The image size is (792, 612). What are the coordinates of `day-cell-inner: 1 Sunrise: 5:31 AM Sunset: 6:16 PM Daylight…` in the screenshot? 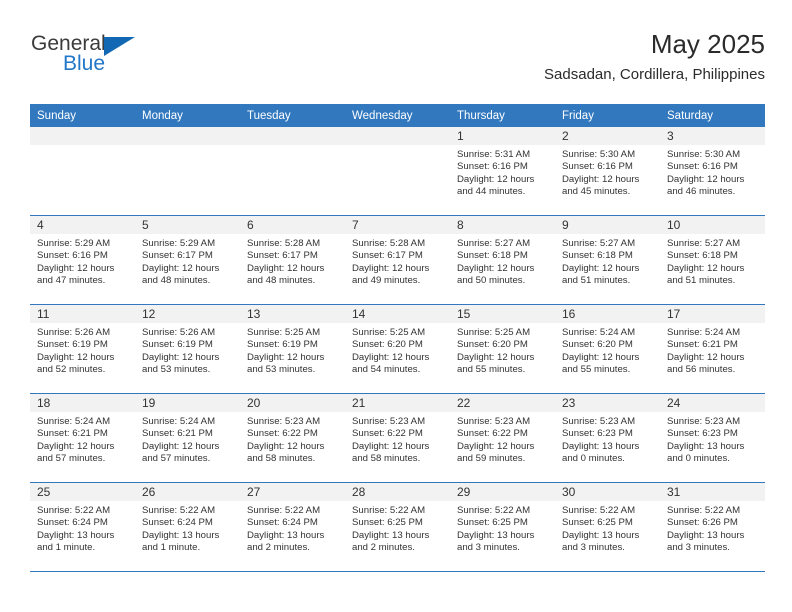 It's located at (502, 171).